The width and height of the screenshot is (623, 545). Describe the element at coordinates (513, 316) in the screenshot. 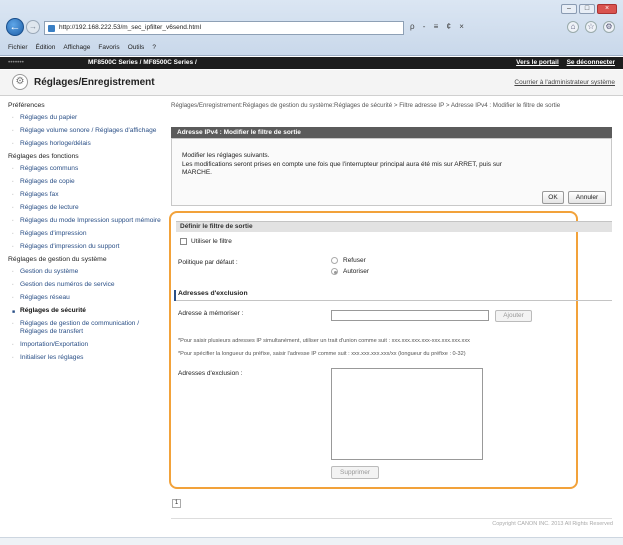

I see `add-button: Ajouter` at that location.